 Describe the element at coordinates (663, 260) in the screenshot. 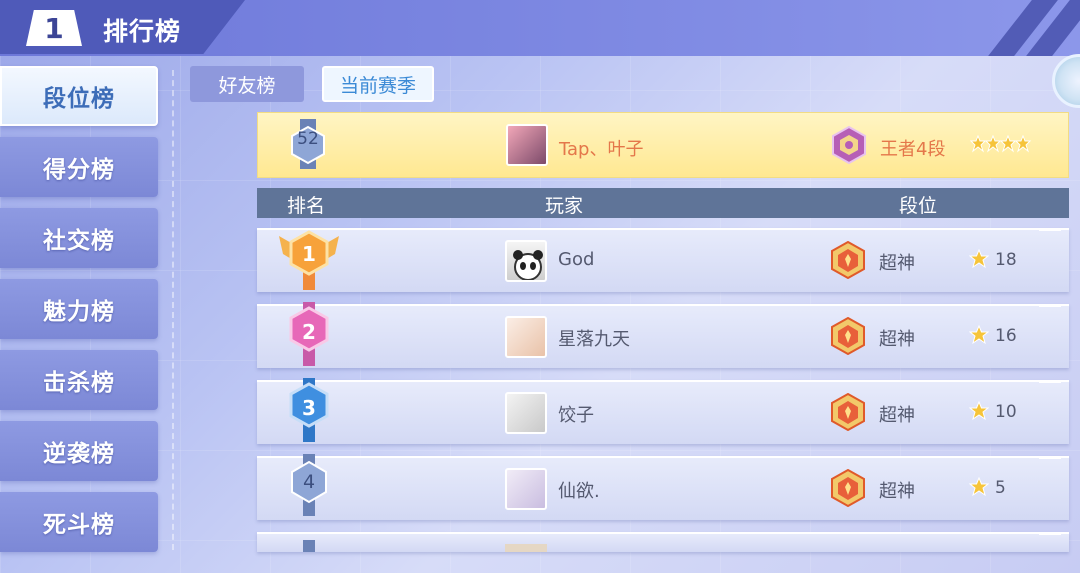

I see `table-row: 1 God 超神 18` at that location.